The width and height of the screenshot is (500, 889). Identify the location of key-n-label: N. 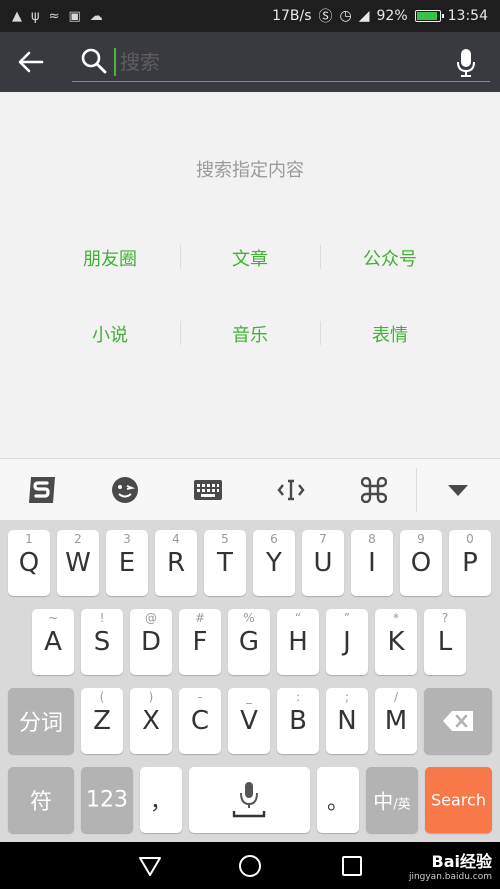
(347, 721).